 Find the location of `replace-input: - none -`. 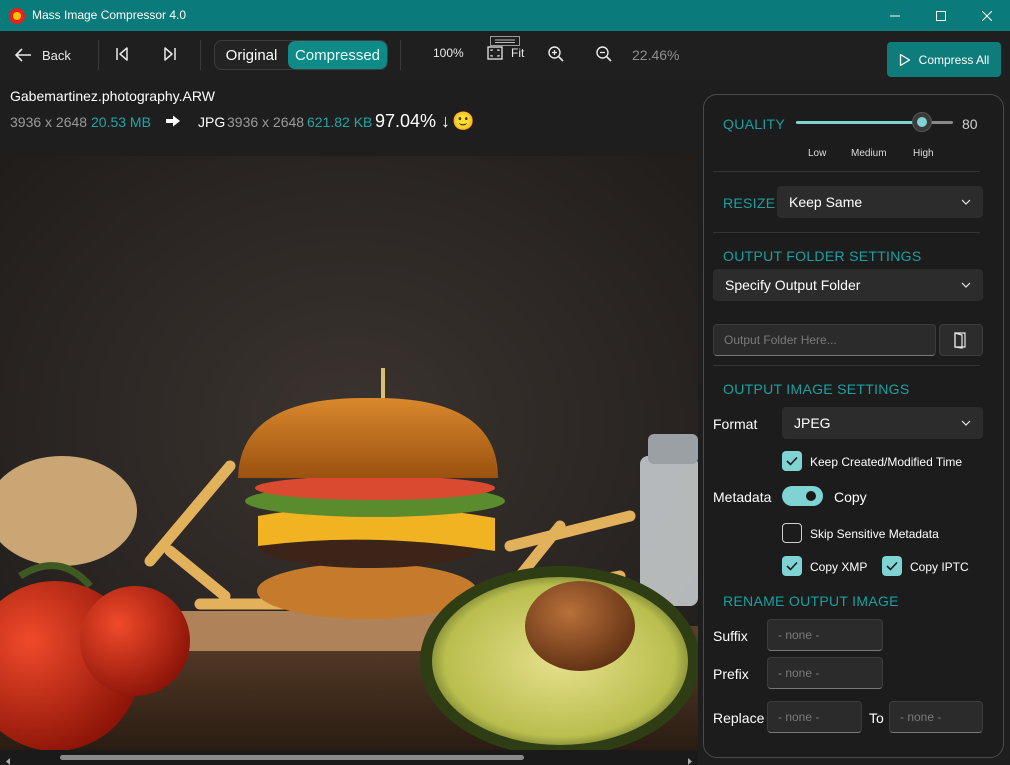

replace-input: - none - is located at coordinates (814, 717).